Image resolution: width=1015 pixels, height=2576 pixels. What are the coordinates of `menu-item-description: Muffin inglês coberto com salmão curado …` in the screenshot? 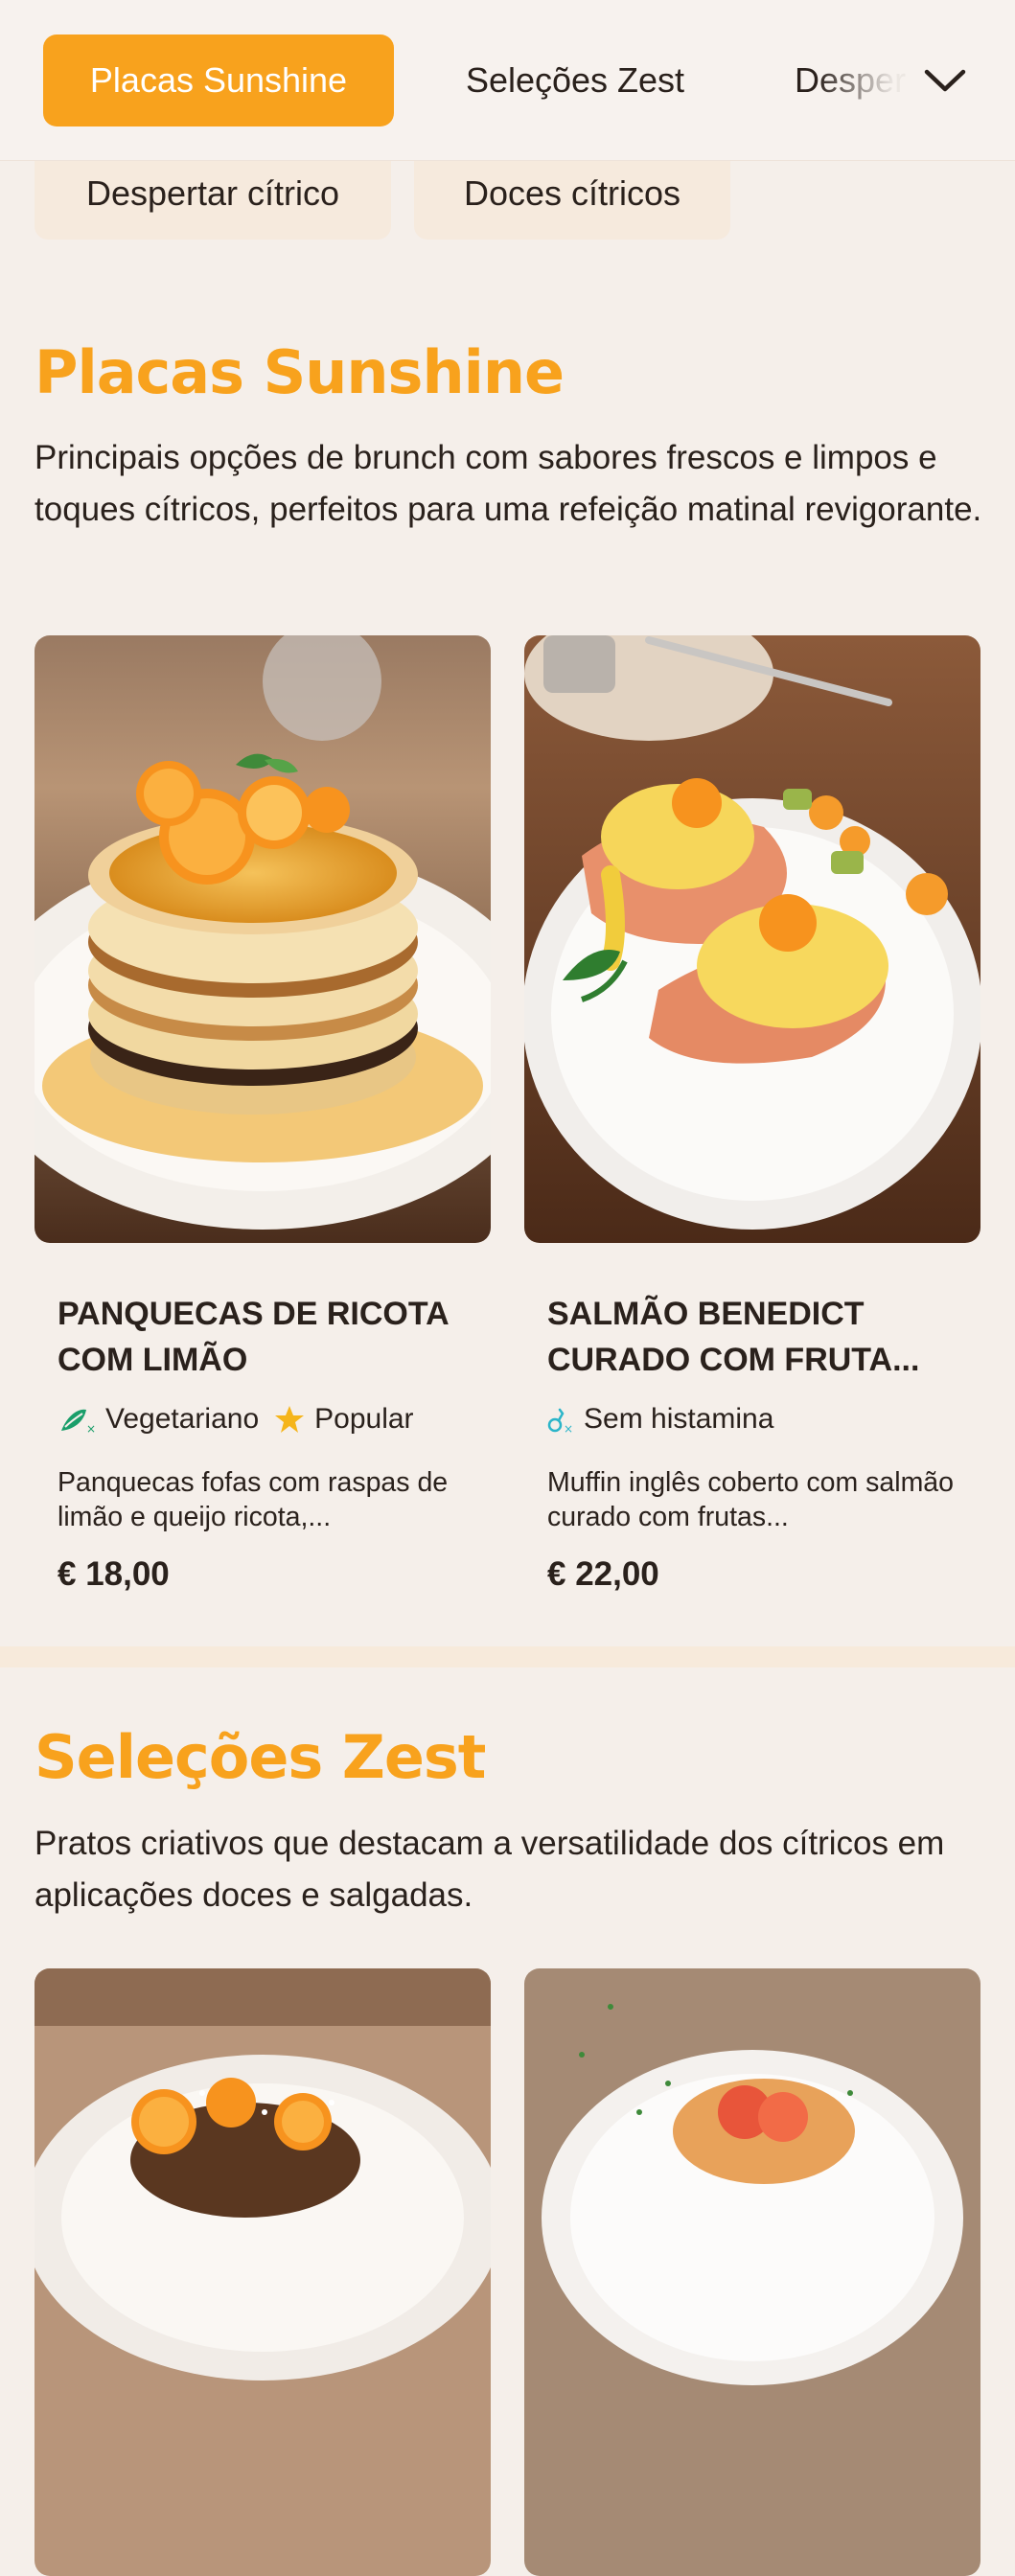 It's located at (751, 1499).